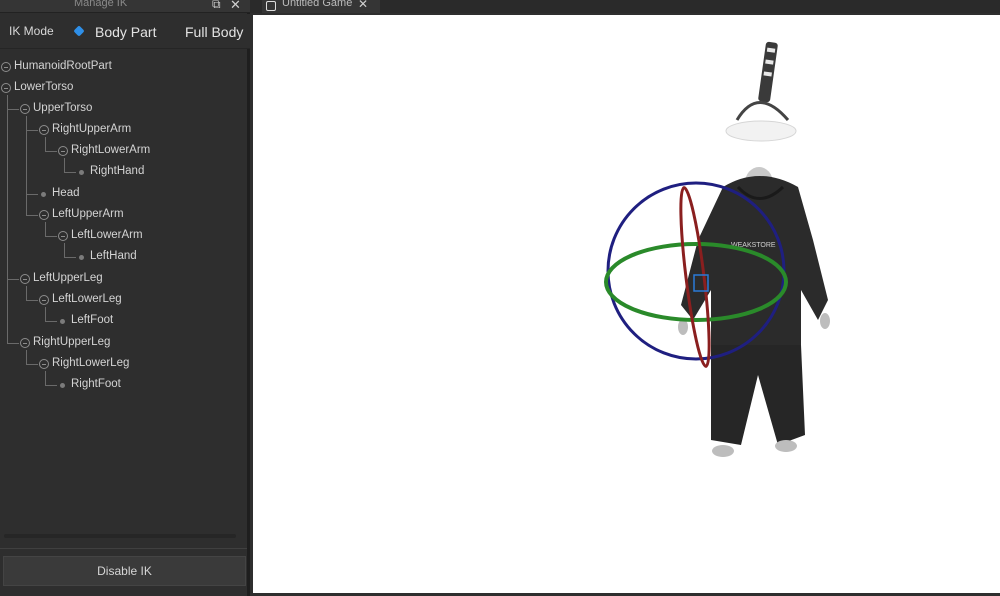 This screenshot has width=1000, height=596. What do you see at coordinates (625, 6) in the screenshot?
I see `document-tabbar: Untitled Game ✕` at bounding box center [625, 6].